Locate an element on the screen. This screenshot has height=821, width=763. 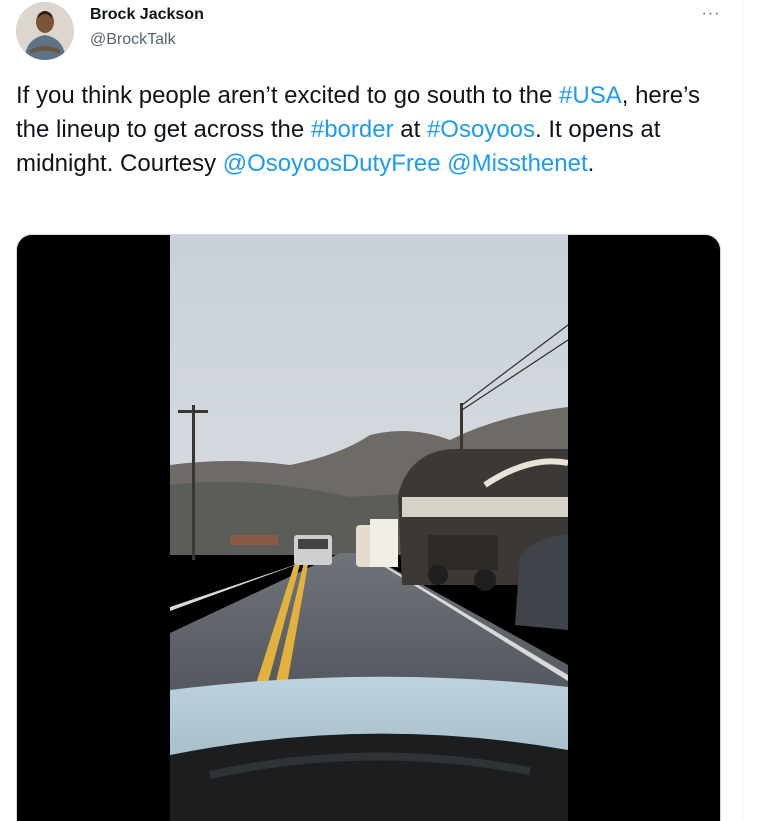
avatar is located at coordinates (45, 31).